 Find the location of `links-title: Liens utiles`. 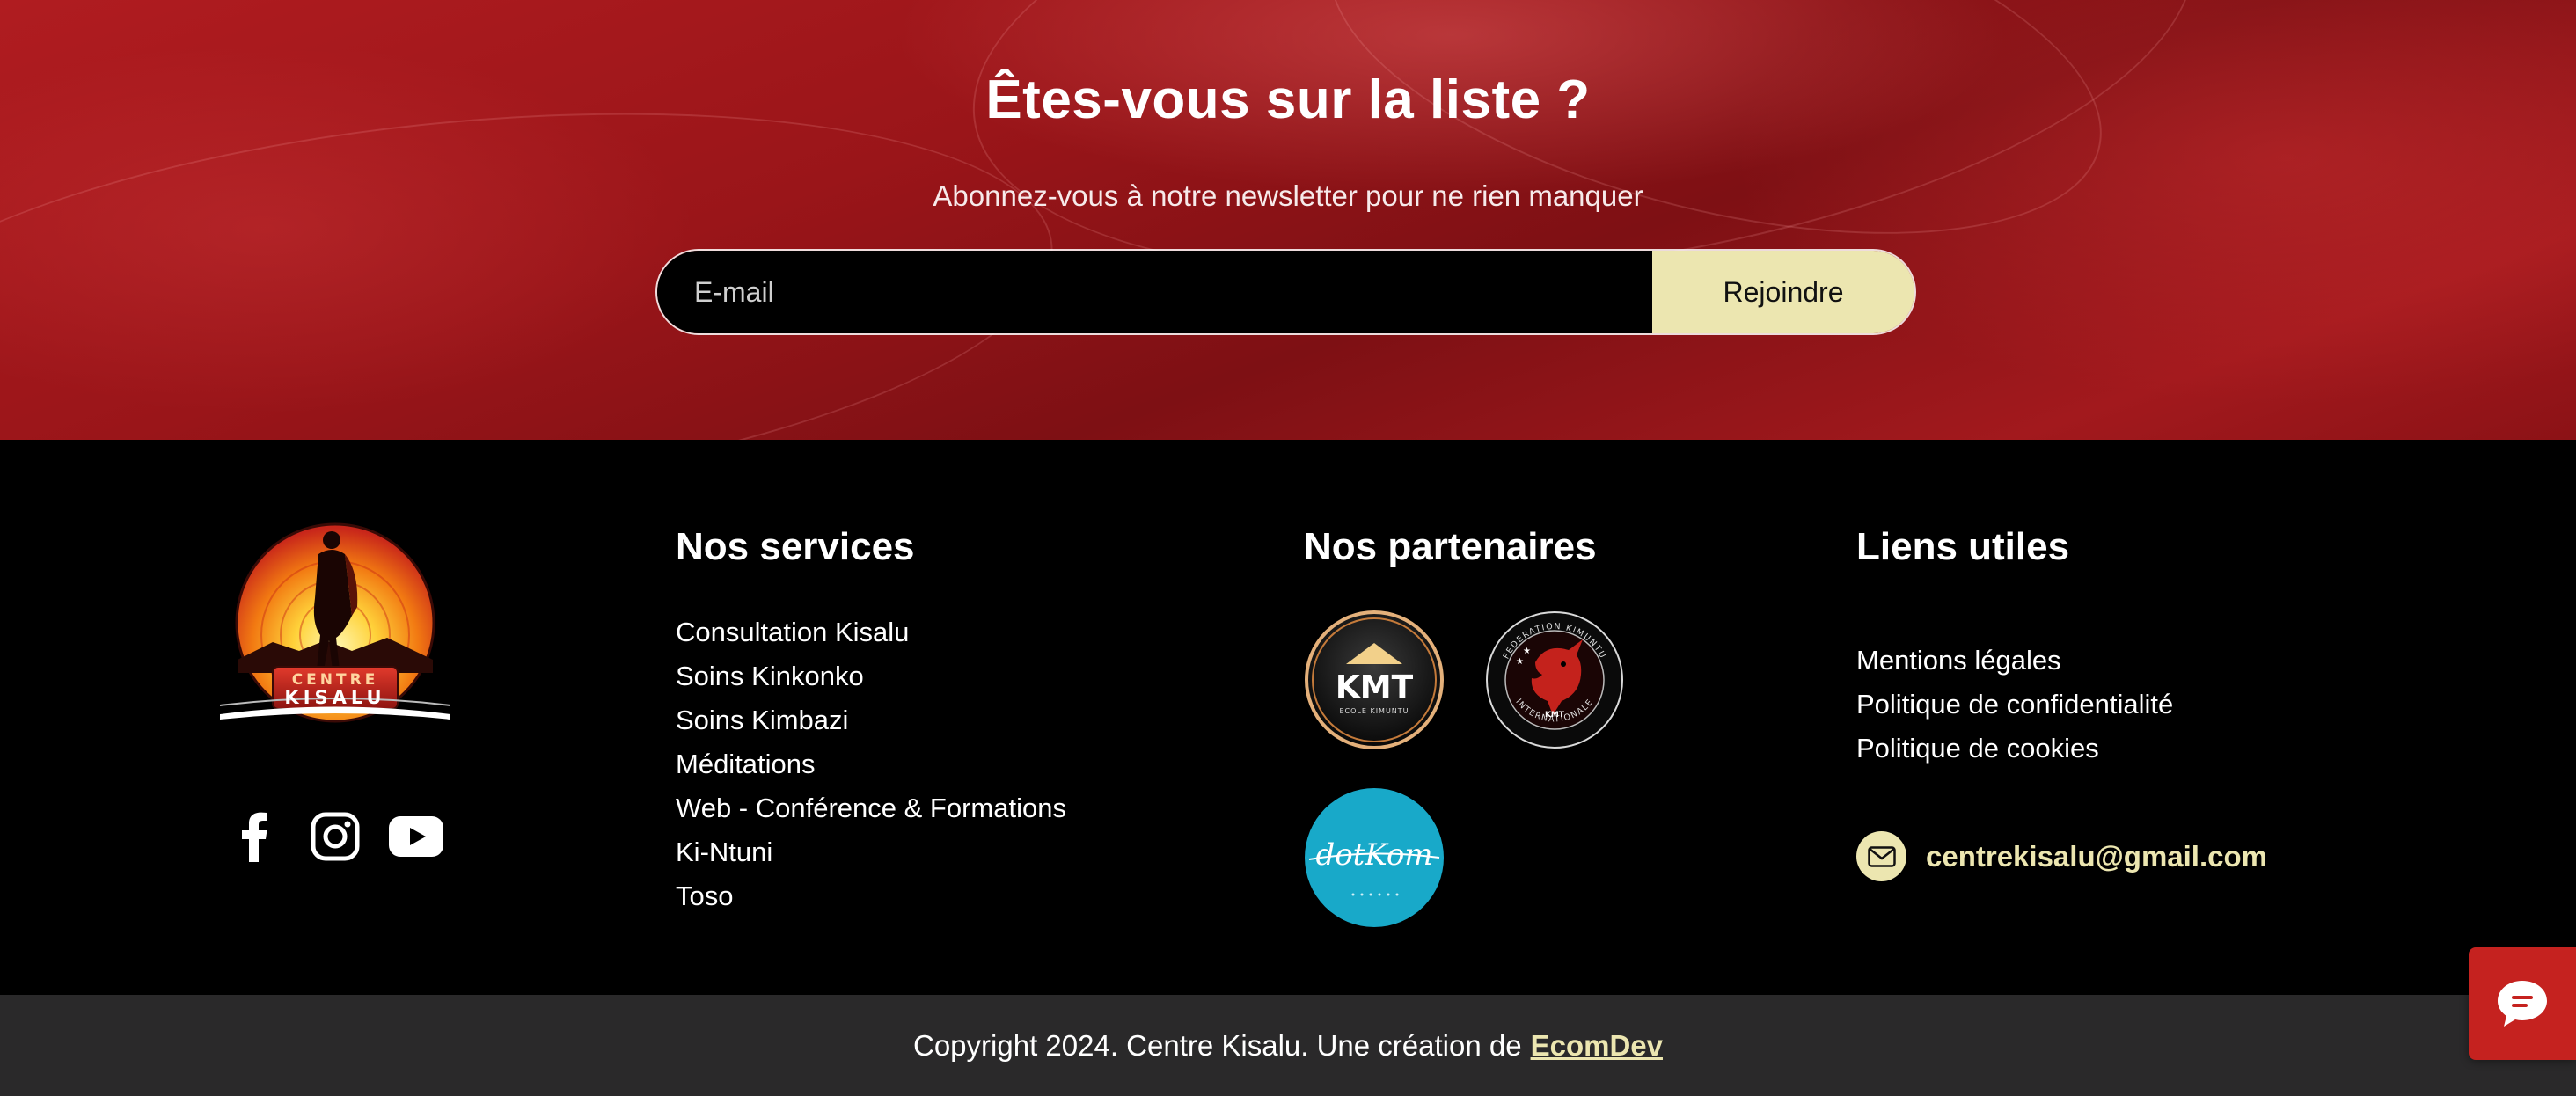

links-title: Liens utiles is located at coordinates (1963, 547).